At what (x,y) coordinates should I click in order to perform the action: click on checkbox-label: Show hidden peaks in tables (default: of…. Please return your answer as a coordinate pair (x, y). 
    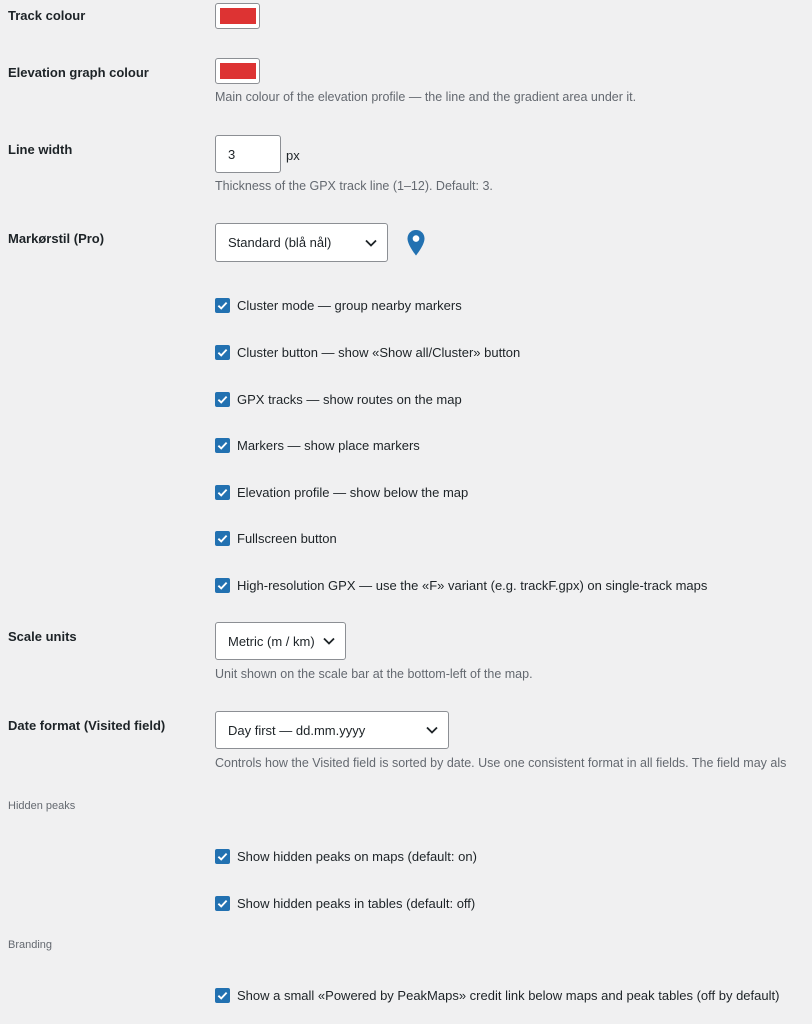
    Looking at the image, I should click on (356, 903).